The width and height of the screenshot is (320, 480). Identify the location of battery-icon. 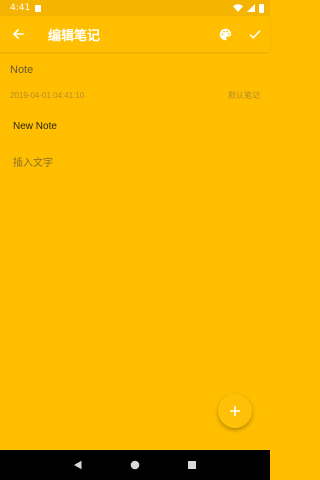
(261, 8).